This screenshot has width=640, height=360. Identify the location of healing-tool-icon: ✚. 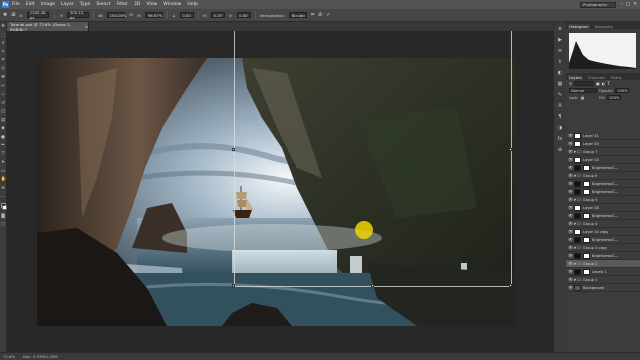
(3, 77).